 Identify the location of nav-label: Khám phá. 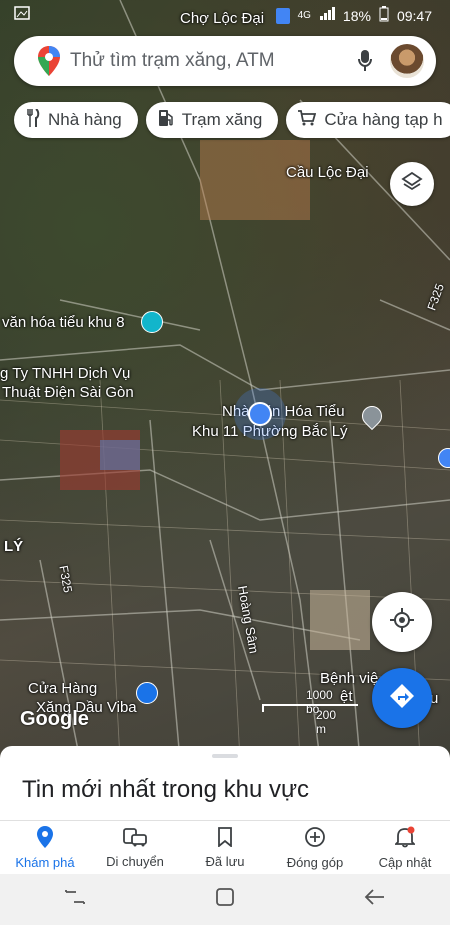
(45, 862).